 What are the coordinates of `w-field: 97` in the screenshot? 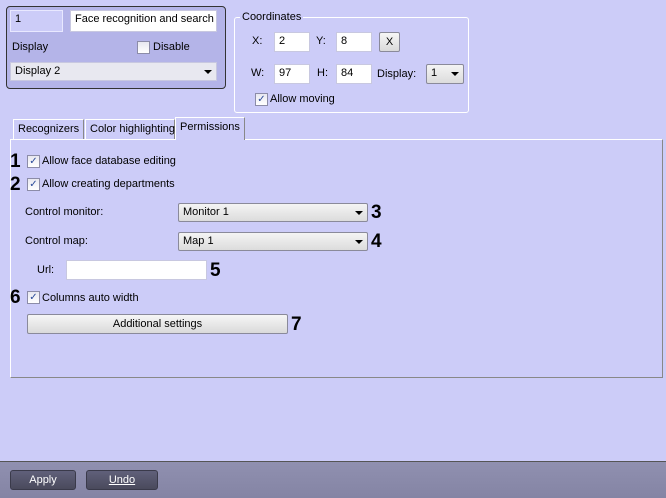 It's located at (292, 74).